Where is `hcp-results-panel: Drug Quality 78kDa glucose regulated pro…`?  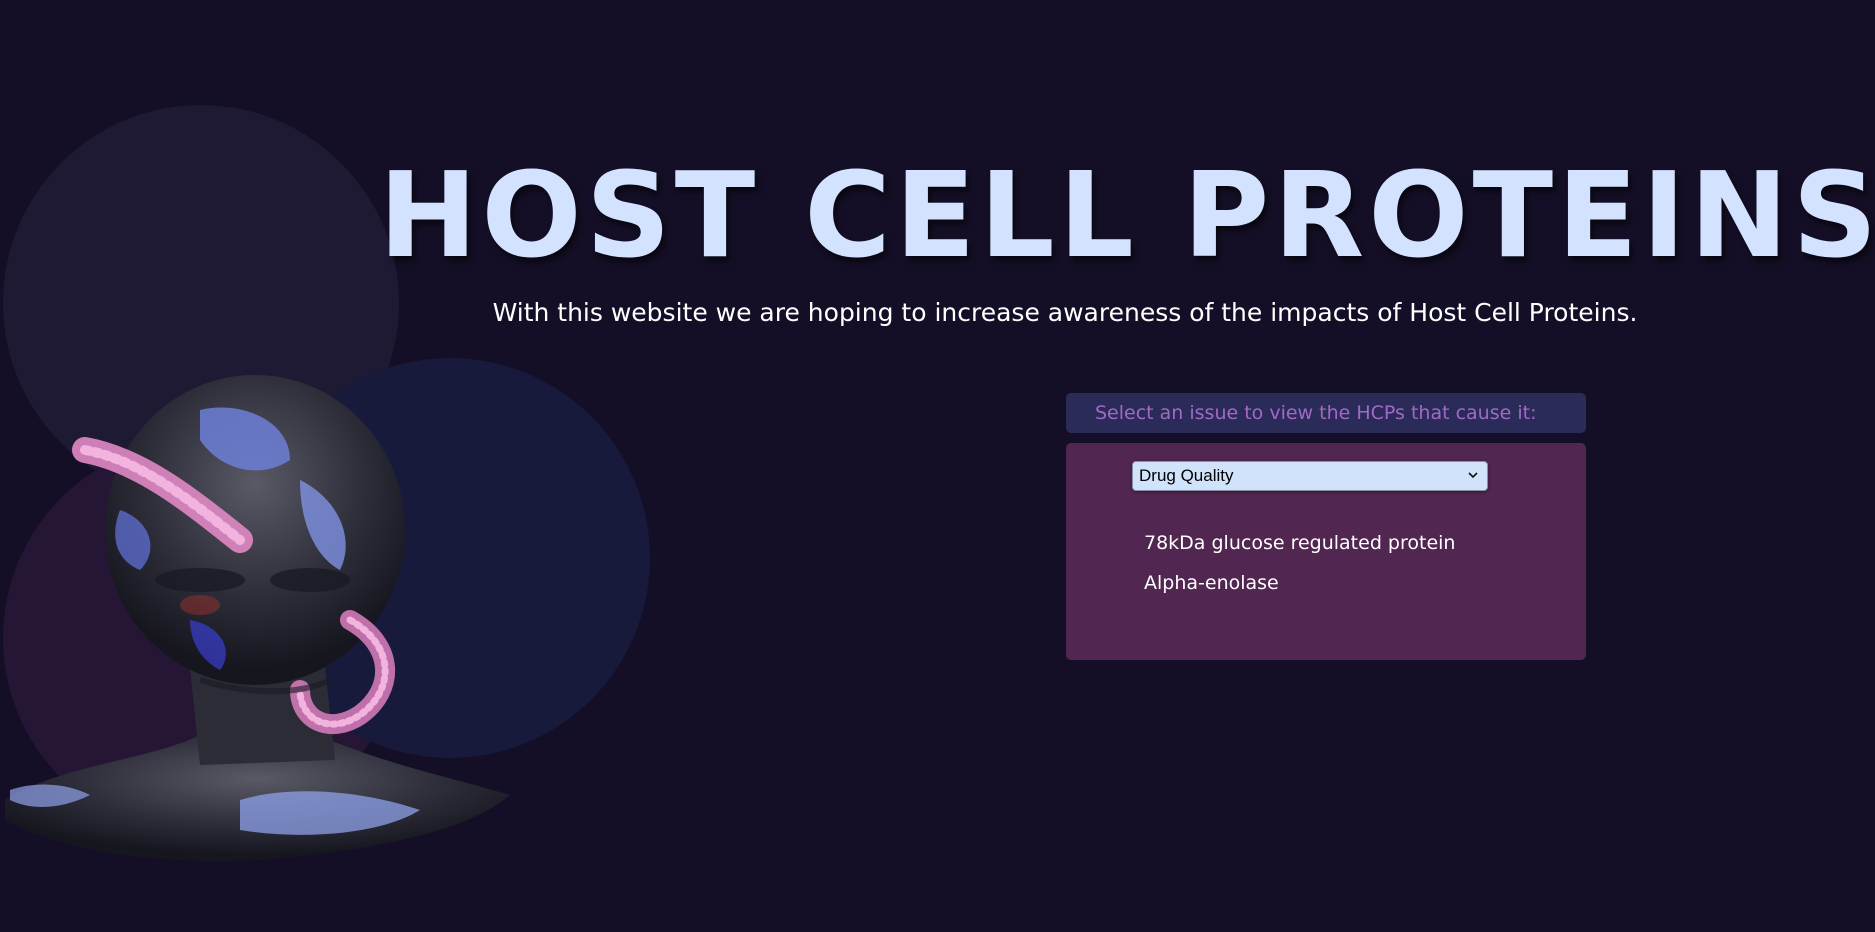
hcp-results-panel: Drug Quality 78kDa glucose regulated pro… is located at coordinates (1326, 551).